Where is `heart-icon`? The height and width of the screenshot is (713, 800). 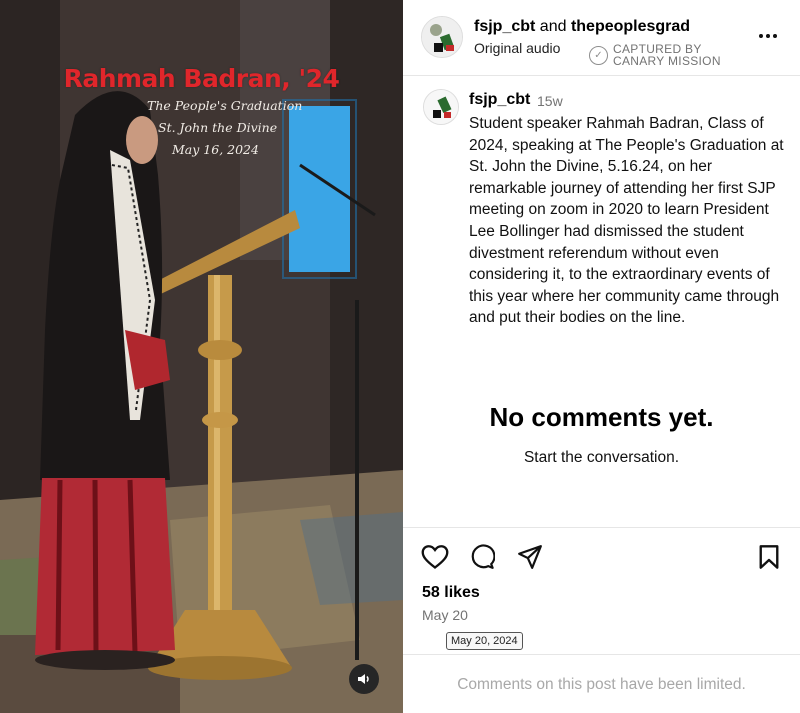
heart-icon is located at coordinates (435, 557).